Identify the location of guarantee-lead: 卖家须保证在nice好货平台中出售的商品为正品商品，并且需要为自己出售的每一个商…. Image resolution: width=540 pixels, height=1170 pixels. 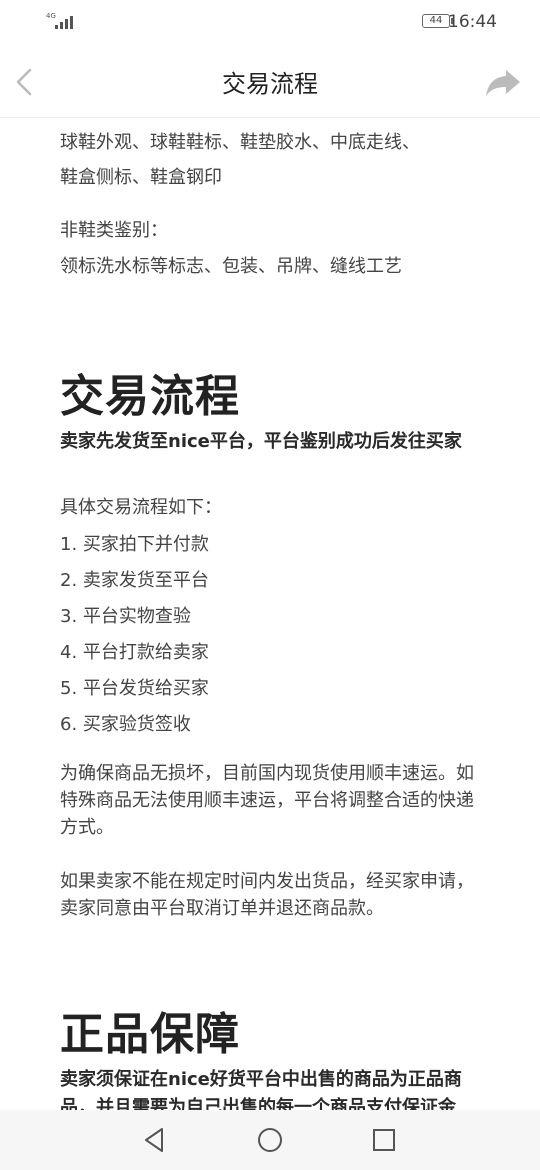
(261, 1089).